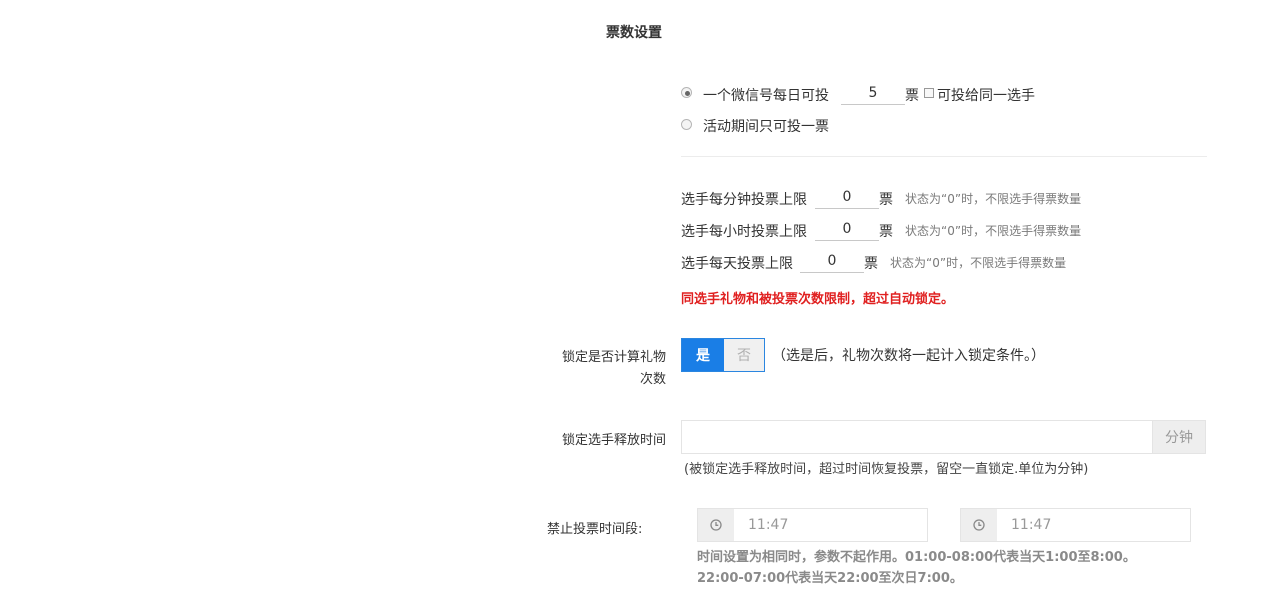  What do you see at coordinates (703, 355) in the screenshot?
I see `toggle-yes: 是` at bounding box center [703, 355].